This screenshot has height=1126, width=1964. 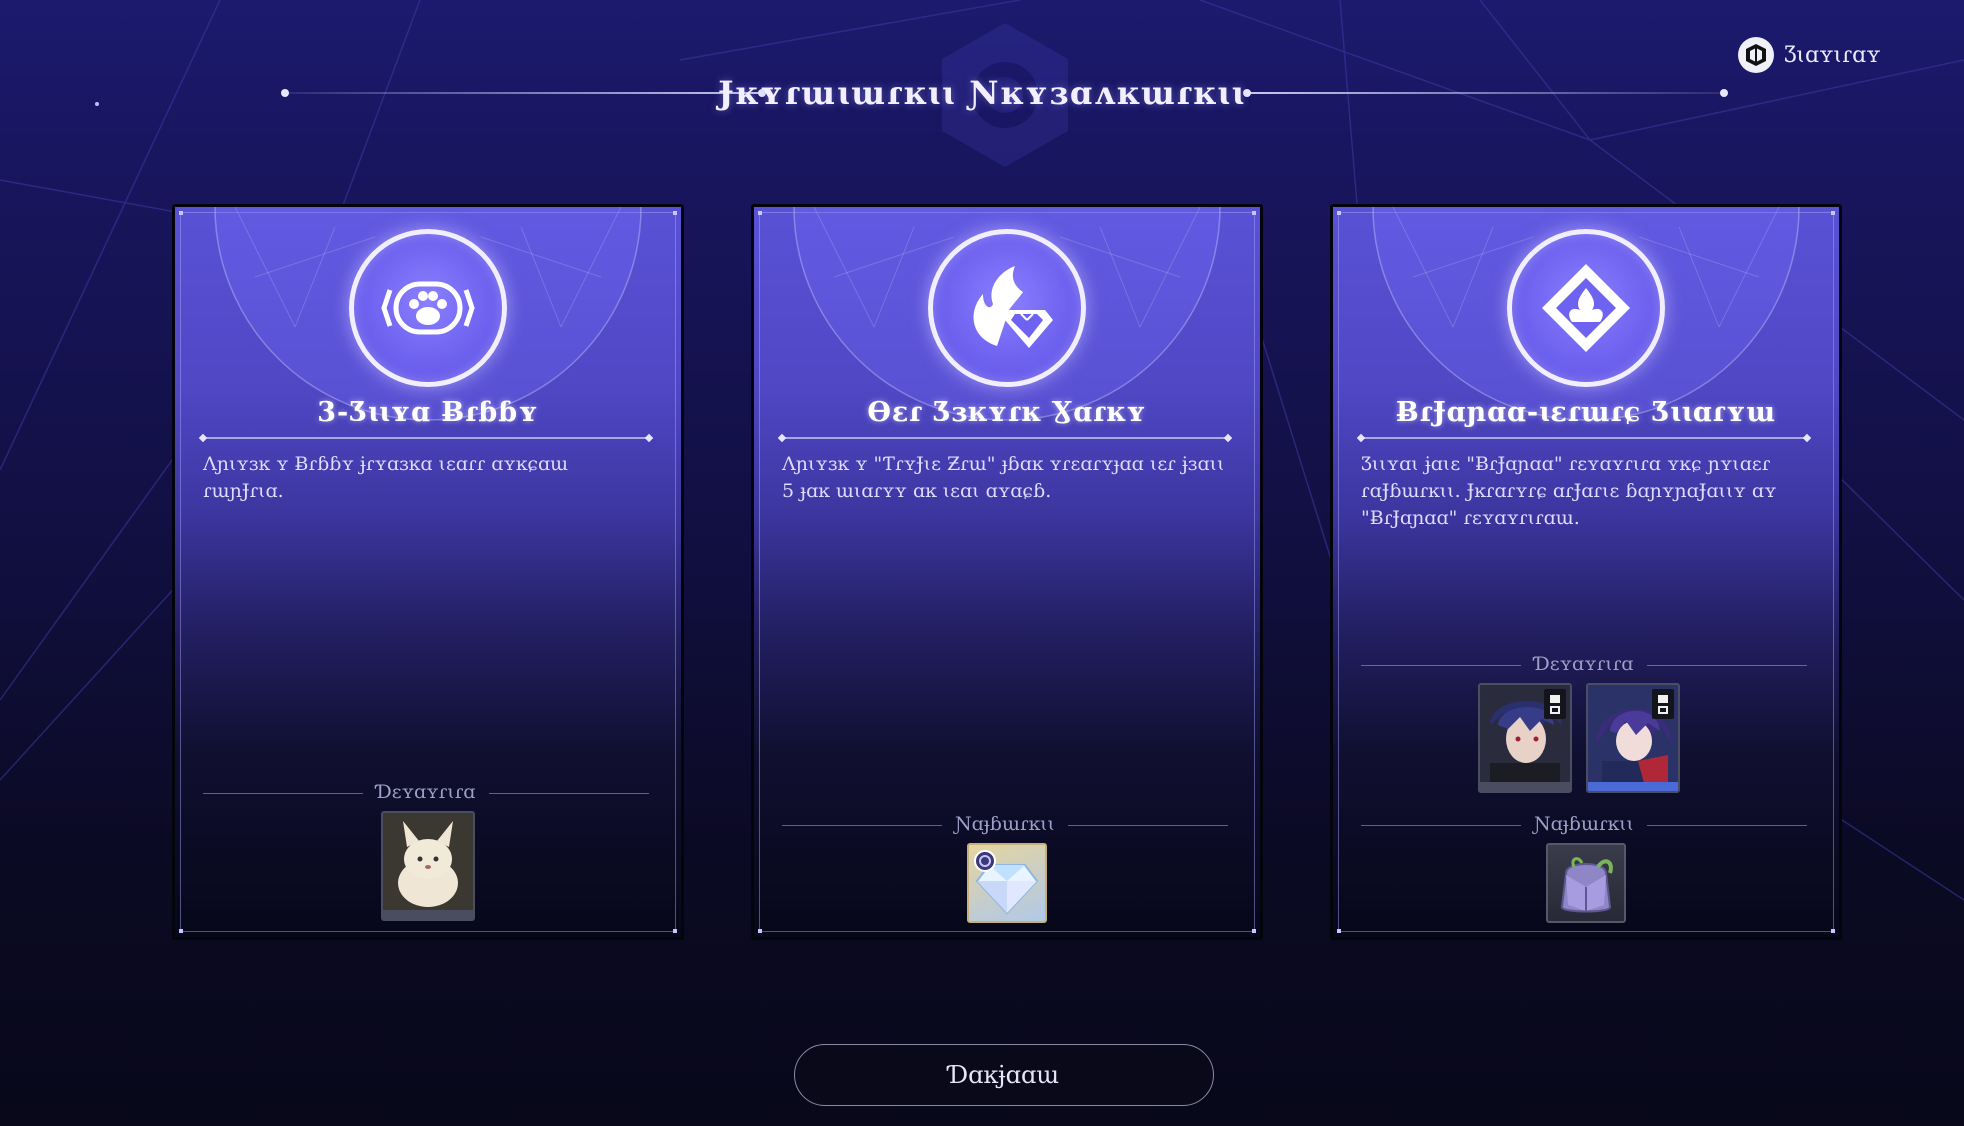 What do you see at coordinates (428, 308) in the screenshot?
I see `paw-icon` at bounding box center [428, 308].